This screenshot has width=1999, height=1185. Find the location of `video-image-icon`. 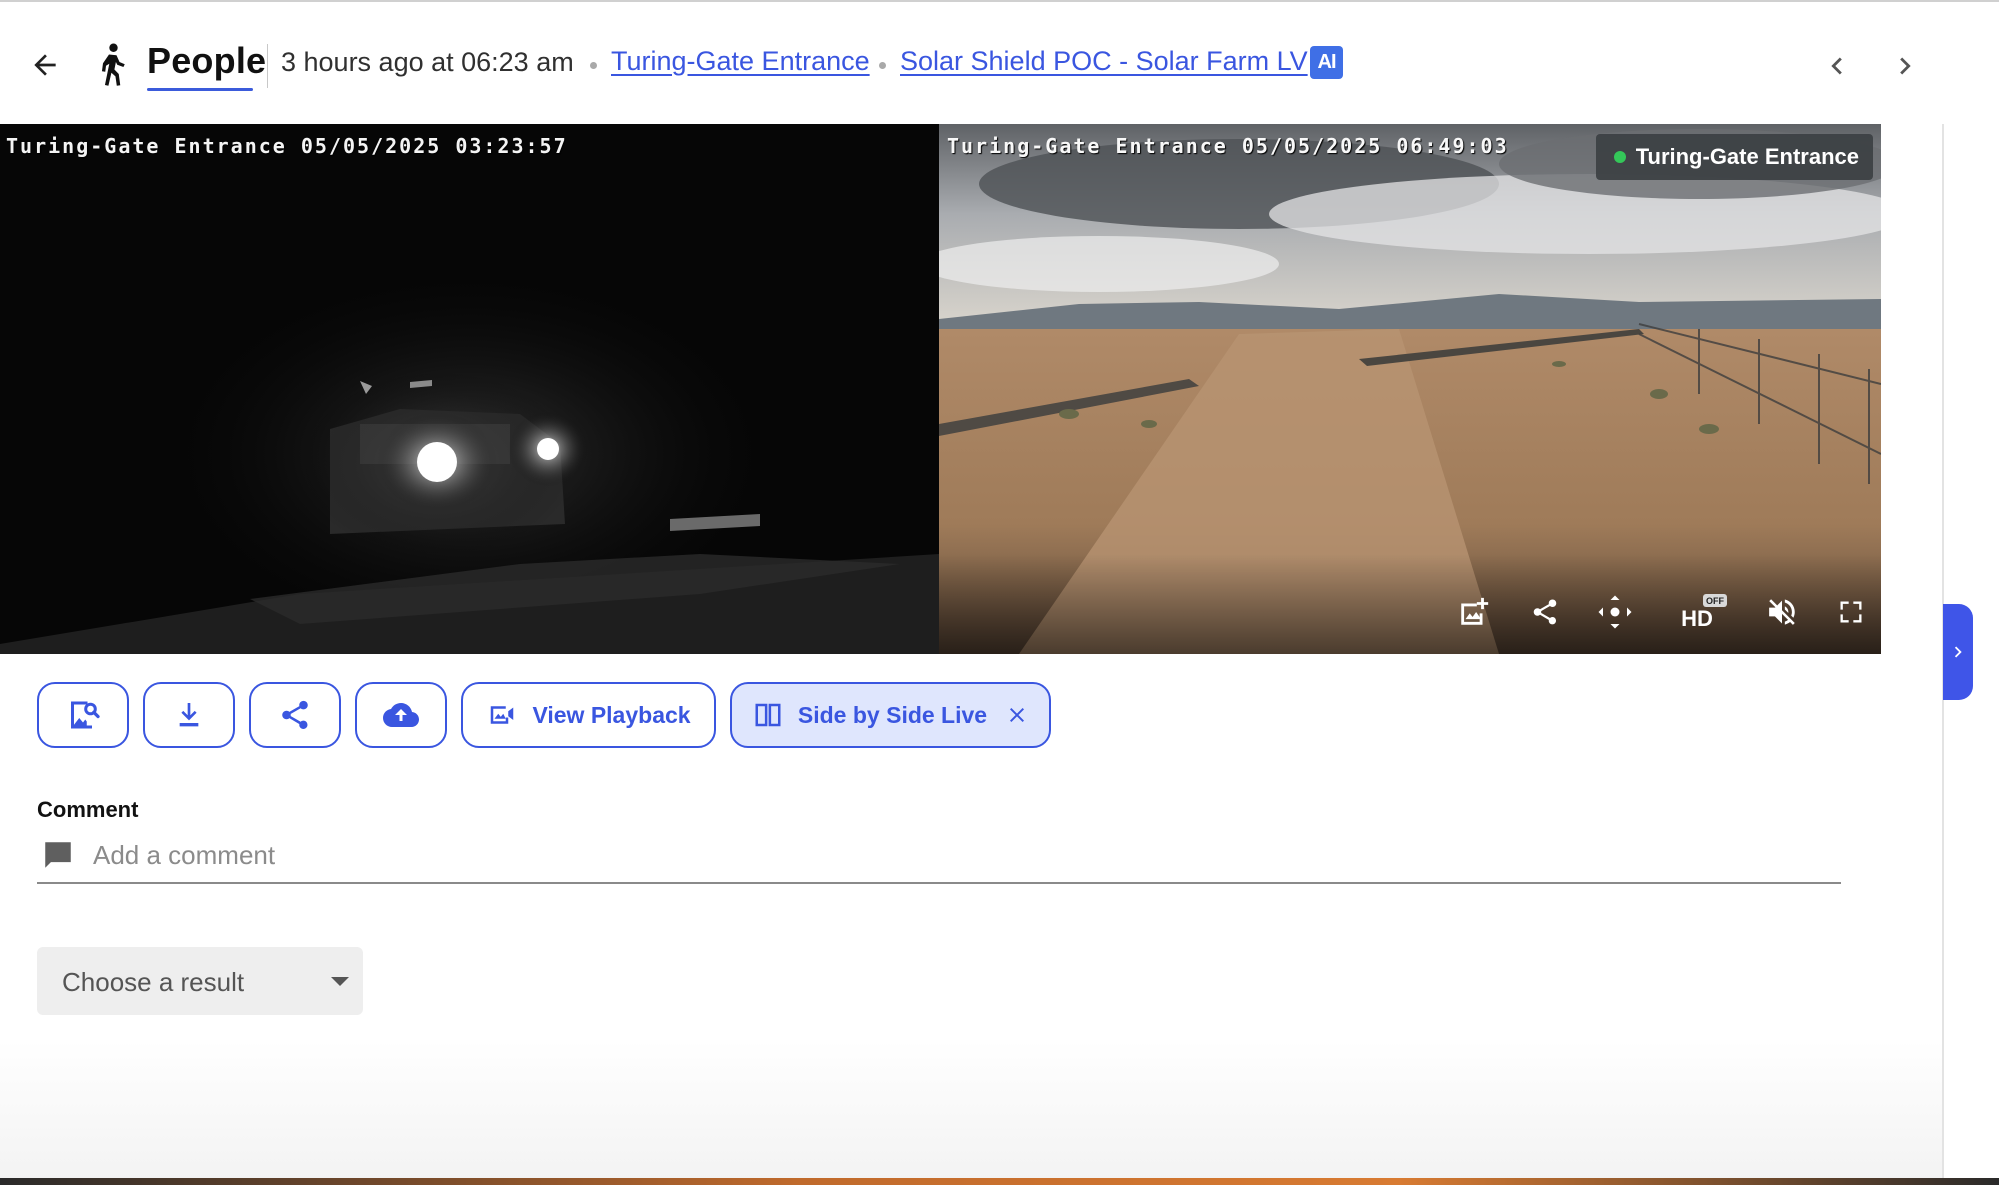

video-image-icon is located at coordinates (502, 715).